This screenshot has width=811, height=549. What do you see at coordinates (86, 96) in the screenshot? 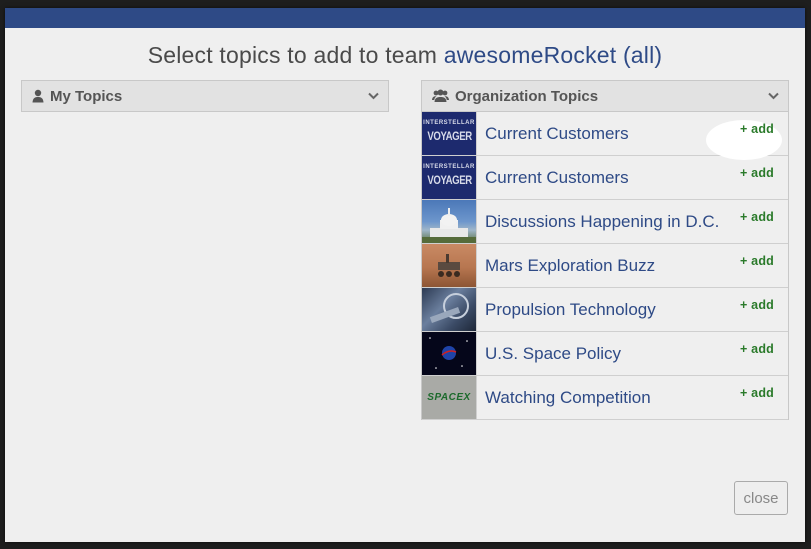
I see `my-topics-label: My Topics` at bounding box center [86, 96].